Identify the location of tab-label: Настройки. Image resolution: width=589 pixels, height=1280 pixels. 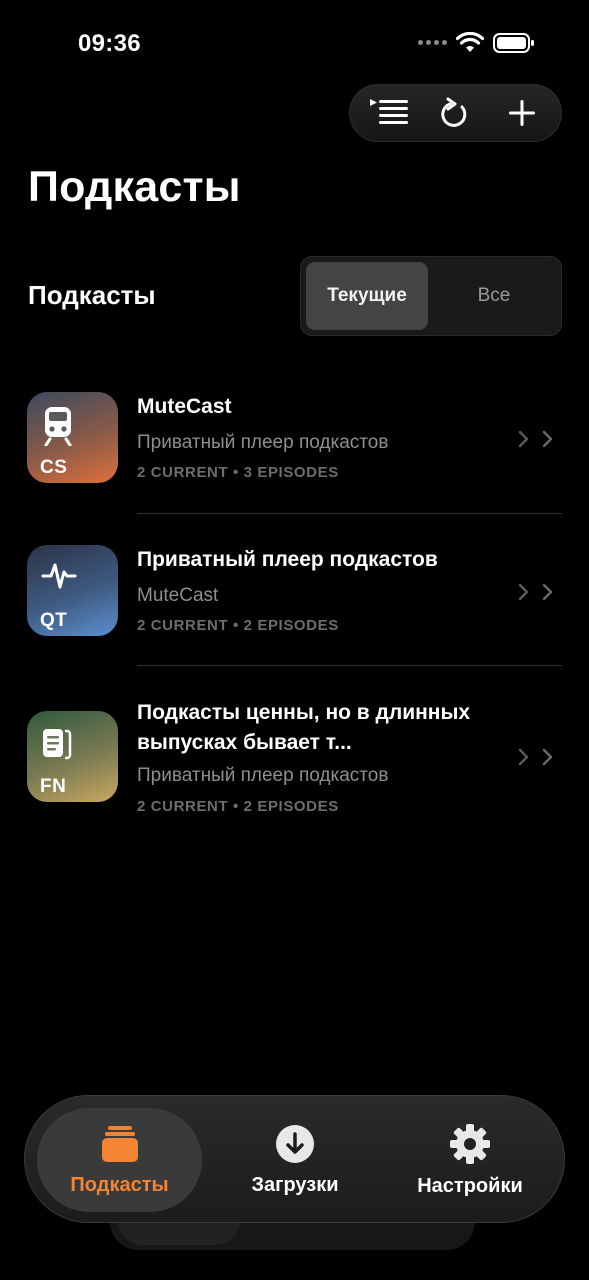
(470, 1185).